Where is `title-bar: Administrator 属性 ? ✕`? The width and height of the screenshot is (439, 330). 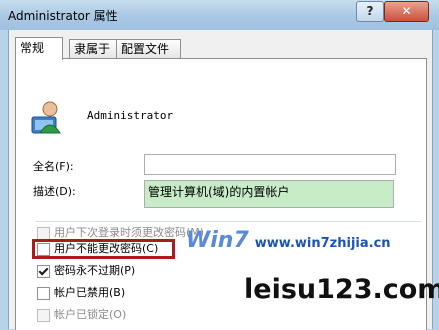
title-bar: Administrator 属性 ? ✕ is located at coordinates (219, 15).